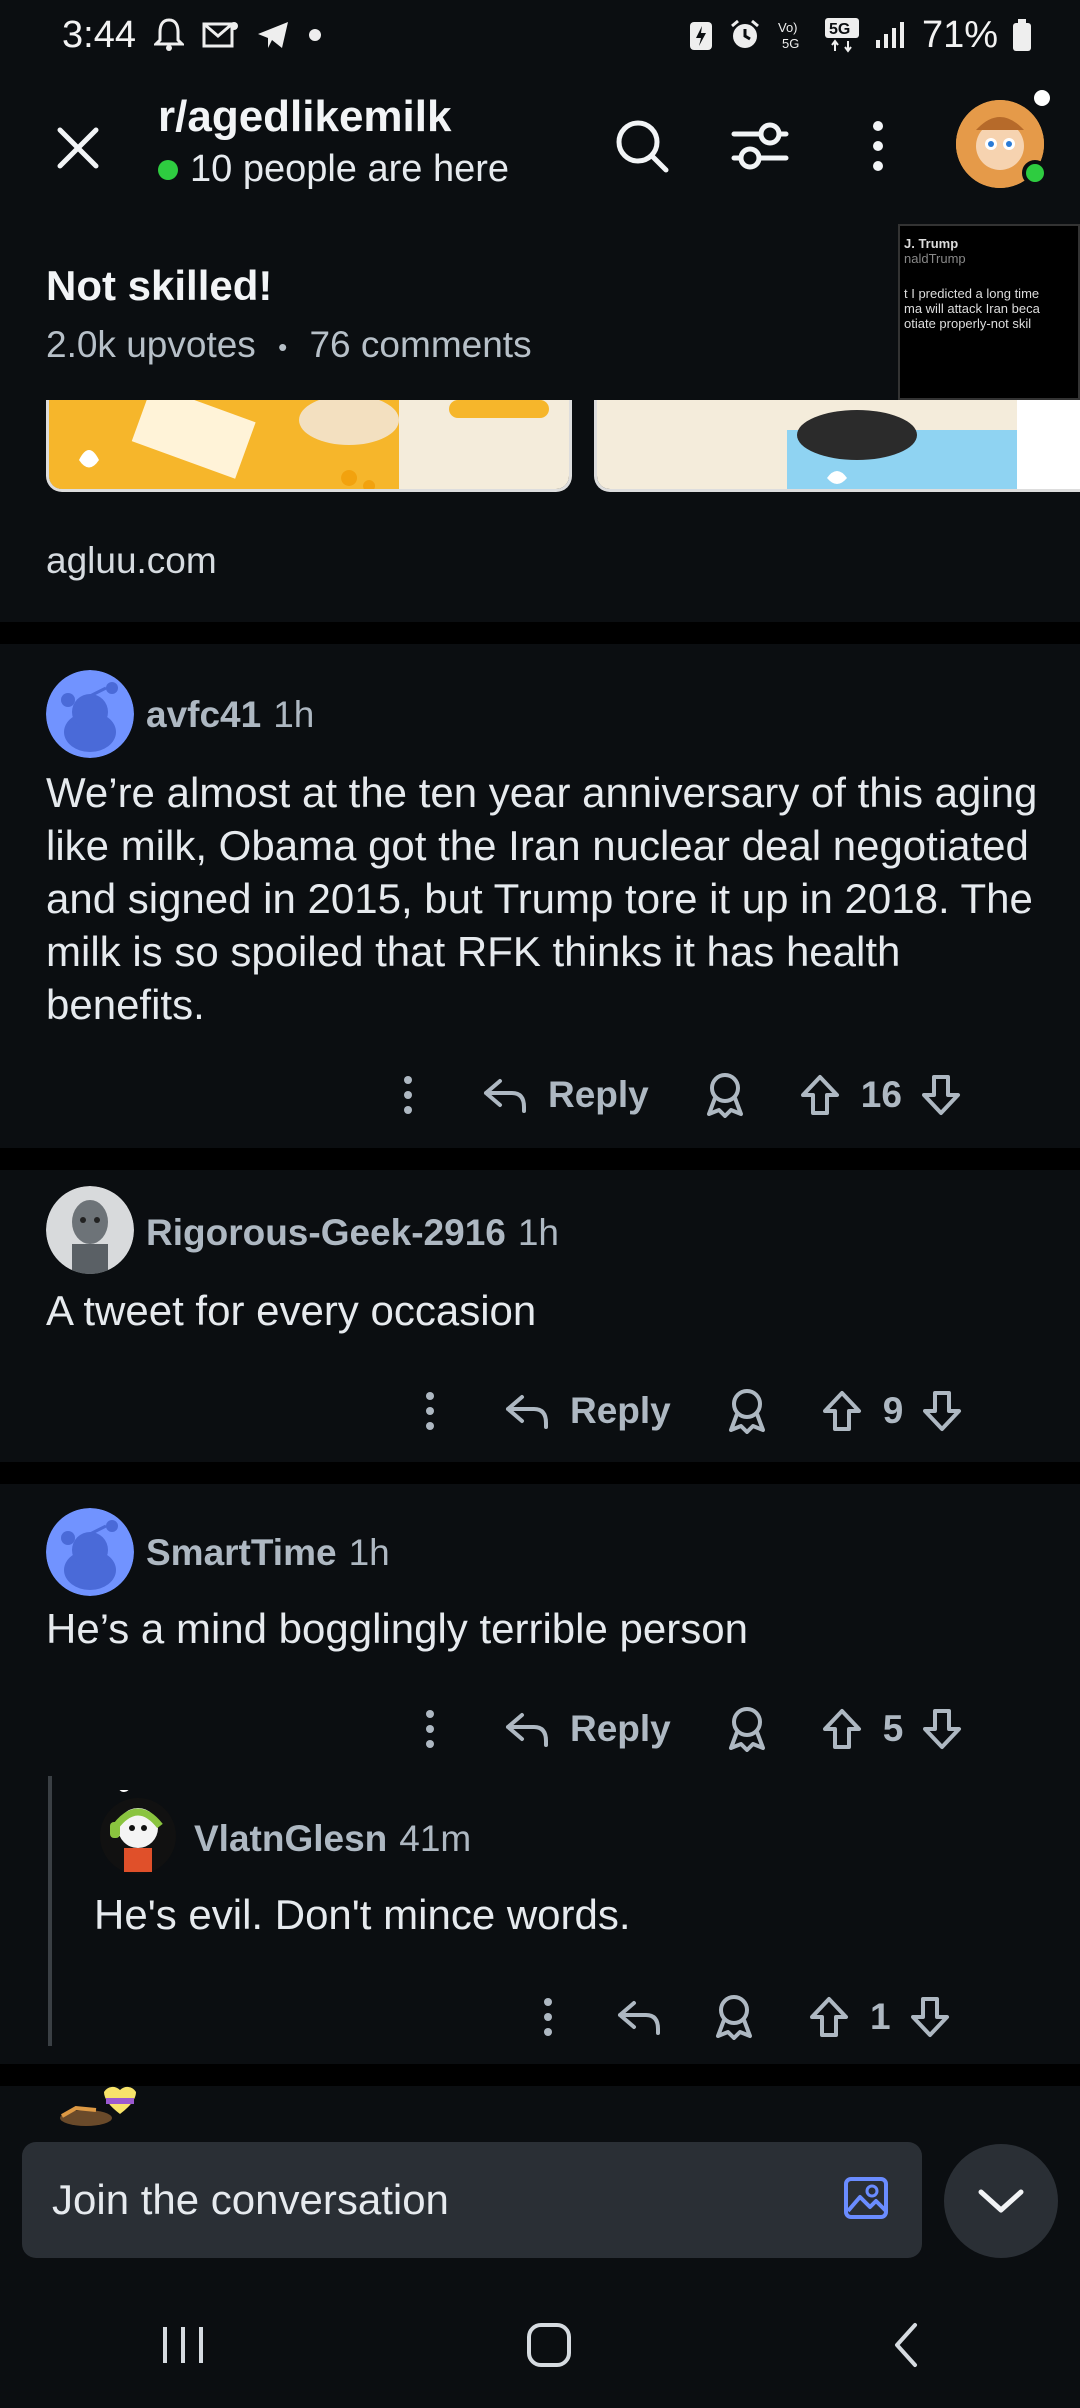  Describe the element at coordinates (289, 345) in the screenshot. I see `post-meta: 2.0k upvotes • 76 comments` at that location.